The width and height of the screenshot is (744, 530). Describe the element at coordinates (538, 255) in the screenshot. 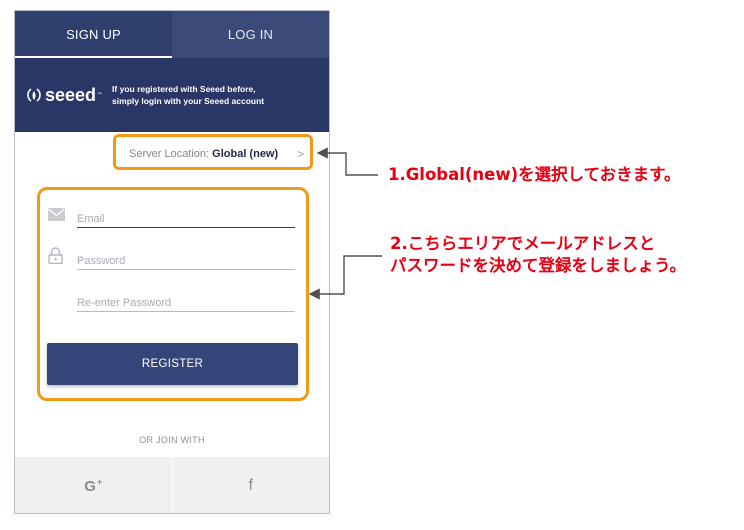

I see `annotation-step-2: 2.こちらエリアでメールアドレスと パスワードを決めて登録をしましょう。` at that location.